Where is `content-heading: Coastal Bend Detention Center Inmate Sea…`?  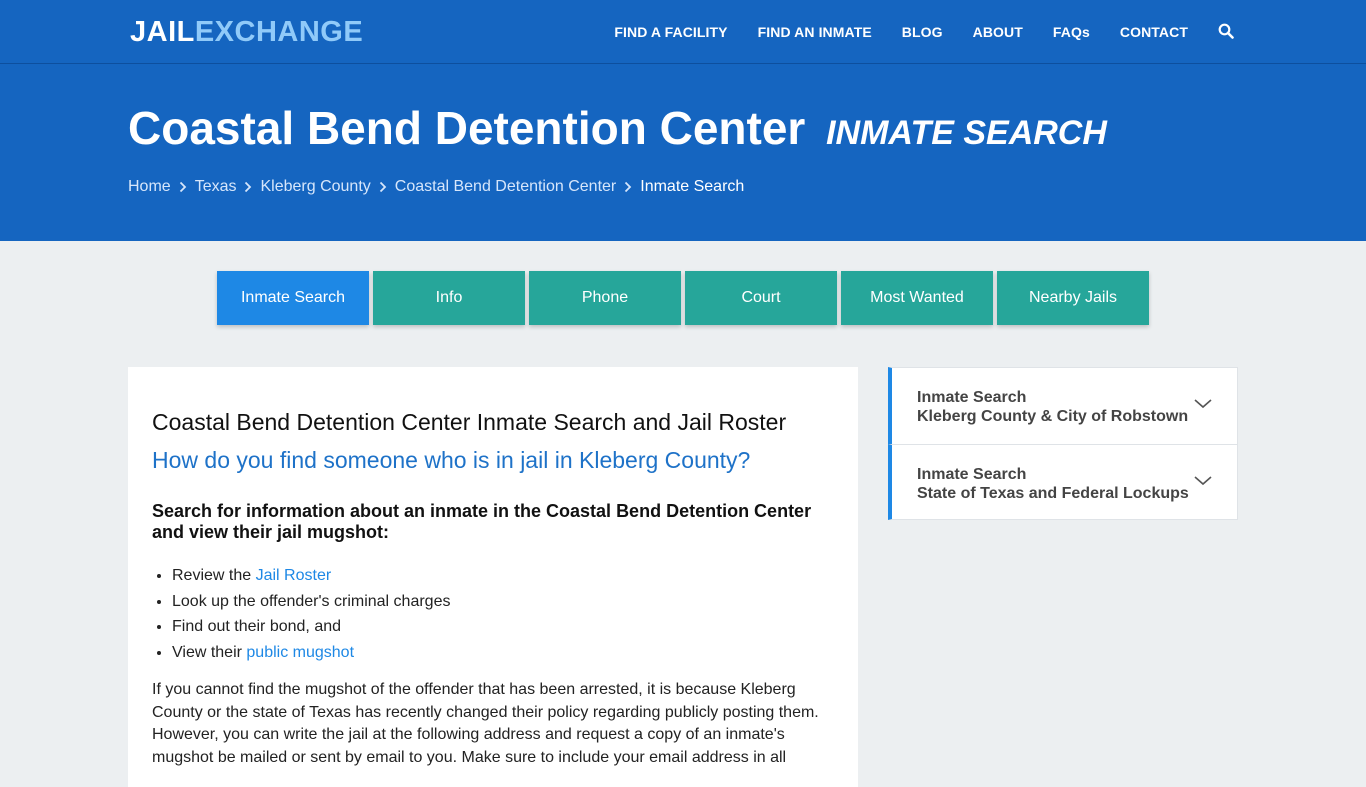 content-heading: Coastal Bend Detention Center Inmate Sea… is located at coordinates (469, 422).